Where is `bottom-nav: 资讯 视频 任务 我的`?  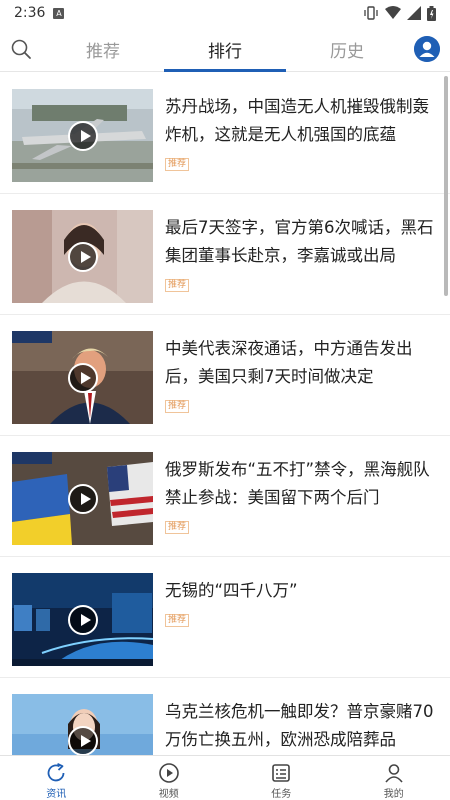
bottom-nav: 资讯 视频 任务 我的 is located at coordinates (225, 777).